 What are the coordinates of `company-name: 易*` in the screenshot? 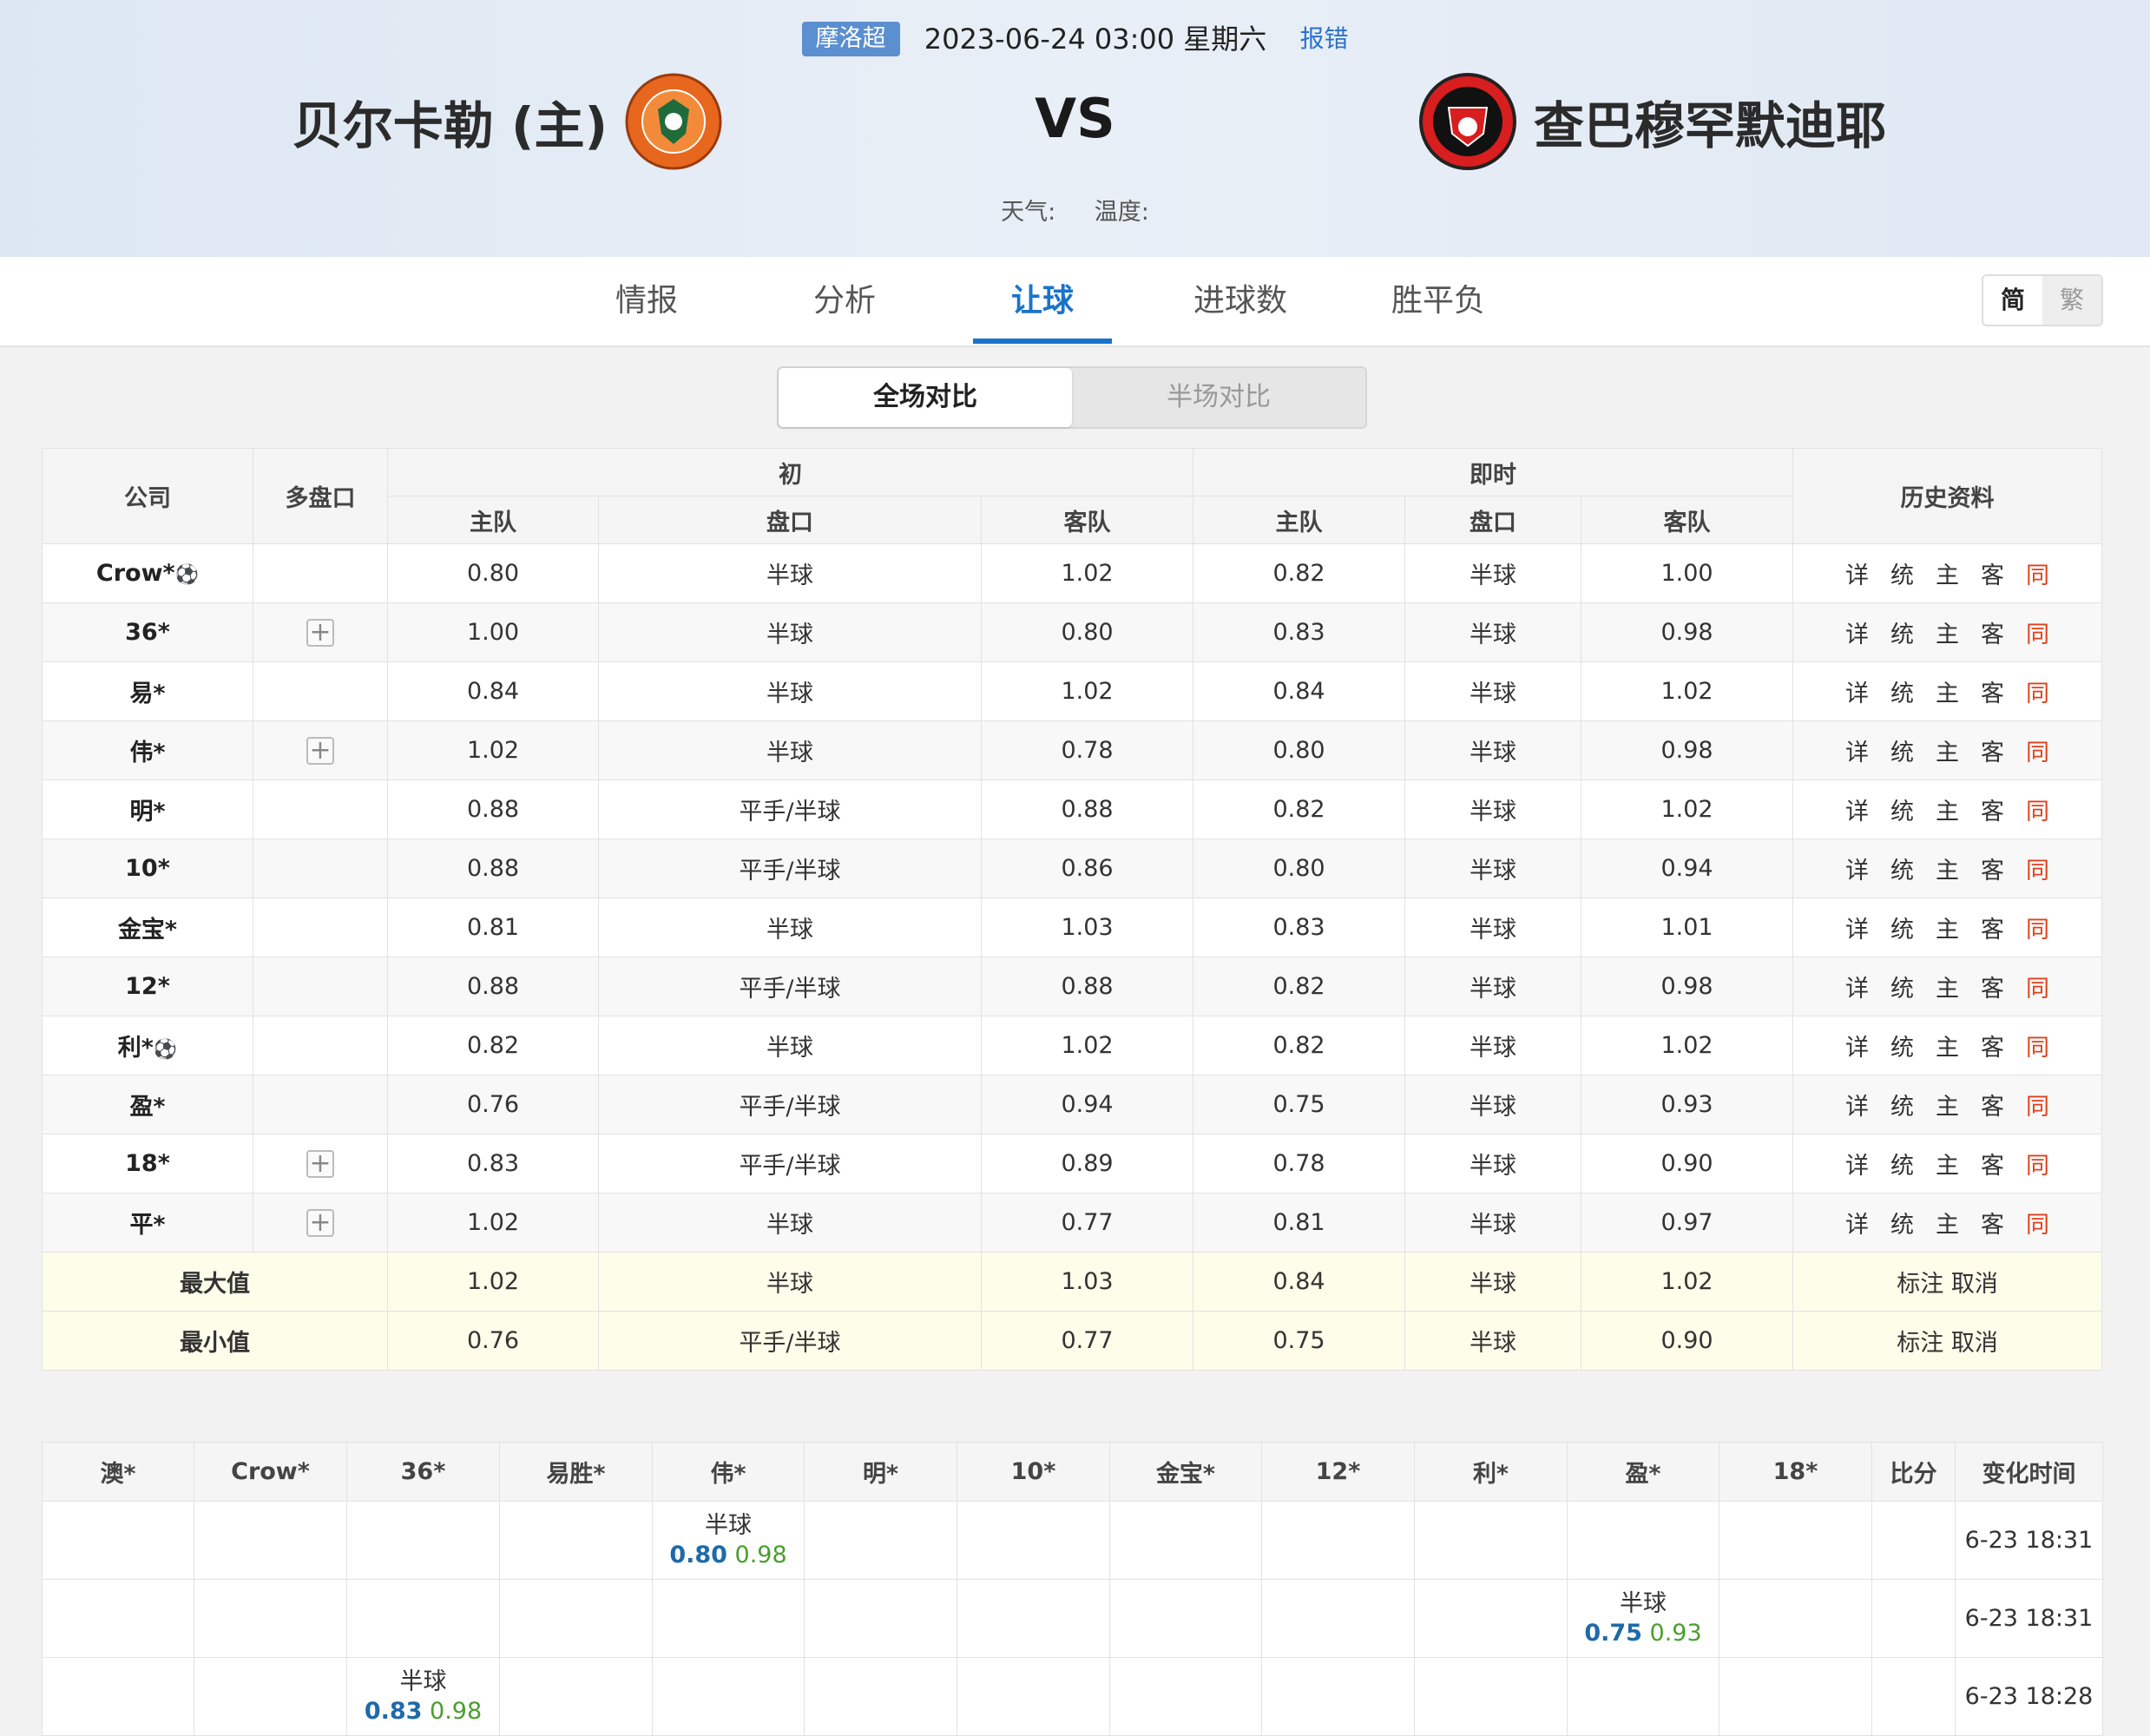 It's located at (147, 694).